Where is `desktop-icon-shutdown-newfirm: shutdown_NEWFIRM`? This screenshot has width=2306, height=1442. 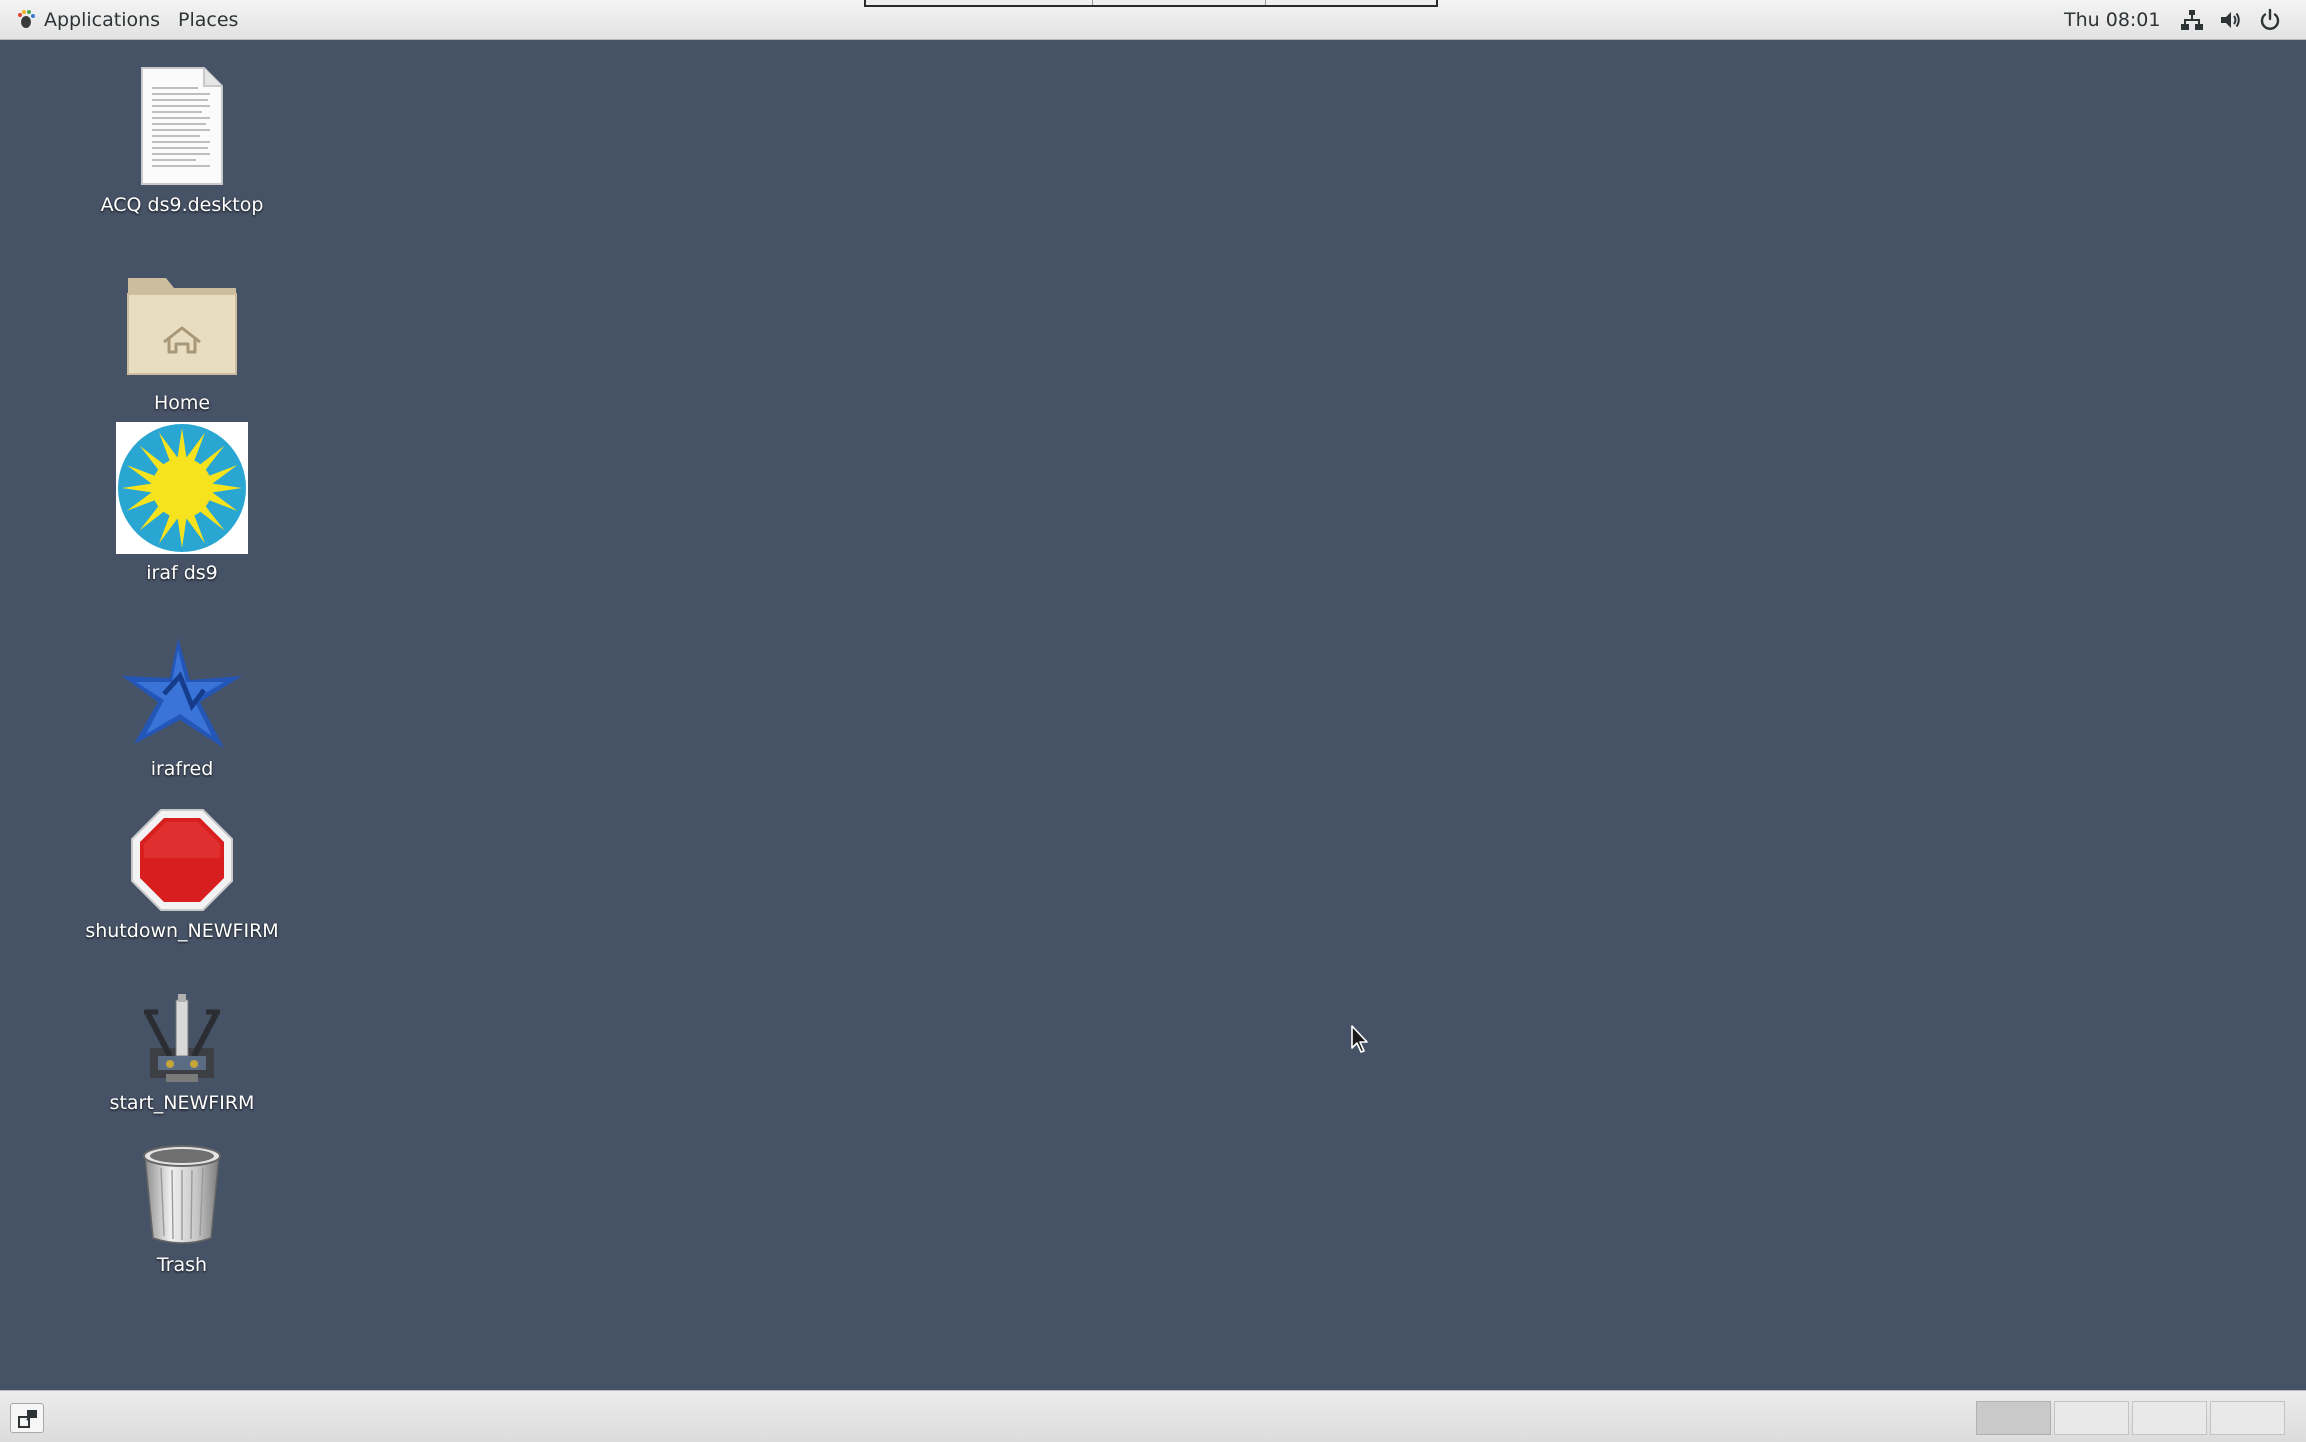 desktop-icon-shutdown-newfirm: shutdown_NEWFIRM is located at coordinates (182, 875).